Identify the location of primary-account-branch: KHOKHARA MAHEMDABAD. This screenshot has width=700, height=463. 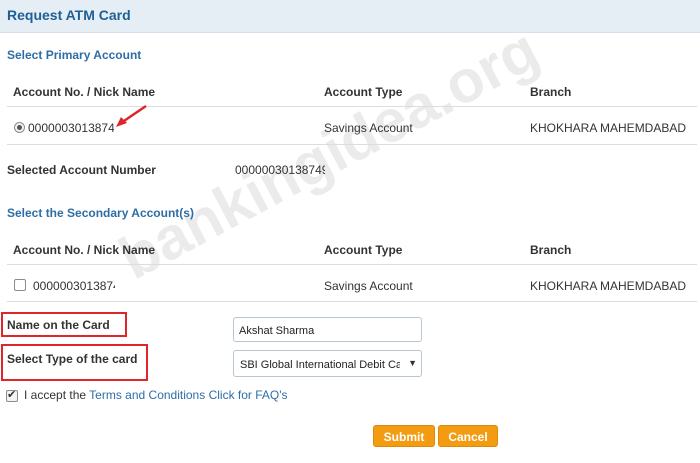
(608, 128).